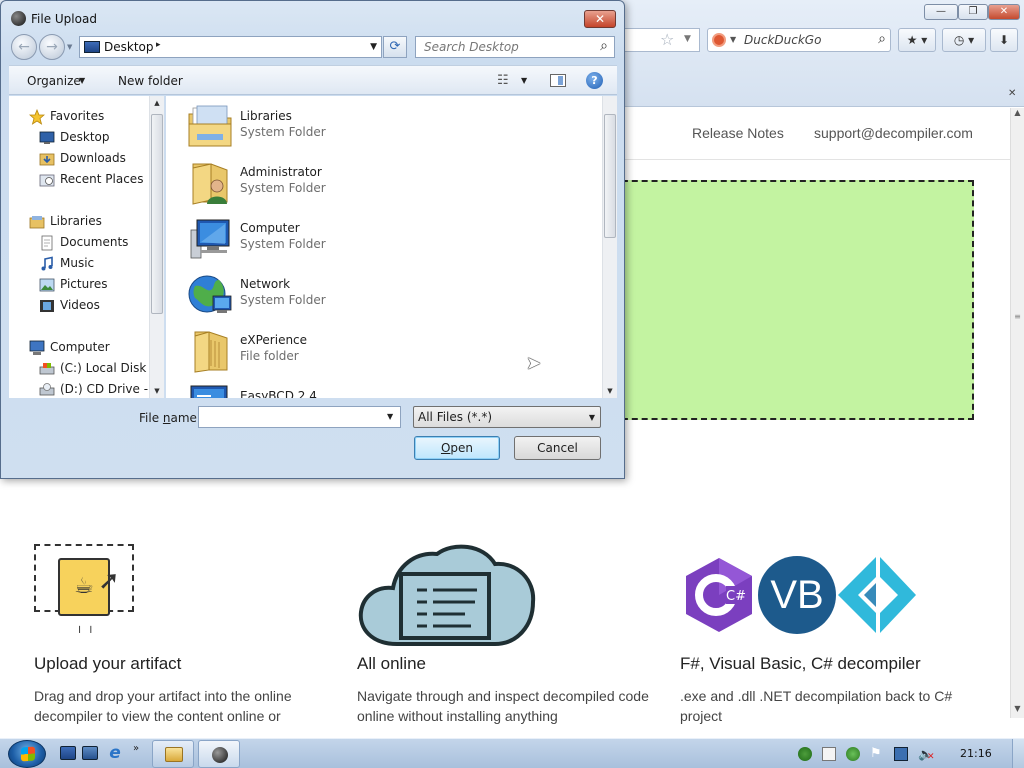 Image resolution: width=1024 pixels, height=768 pixels. What do you see at coordinates (457, 448) in the screenshot?
I see `open-button: Open` at bounding box center [457, 448].